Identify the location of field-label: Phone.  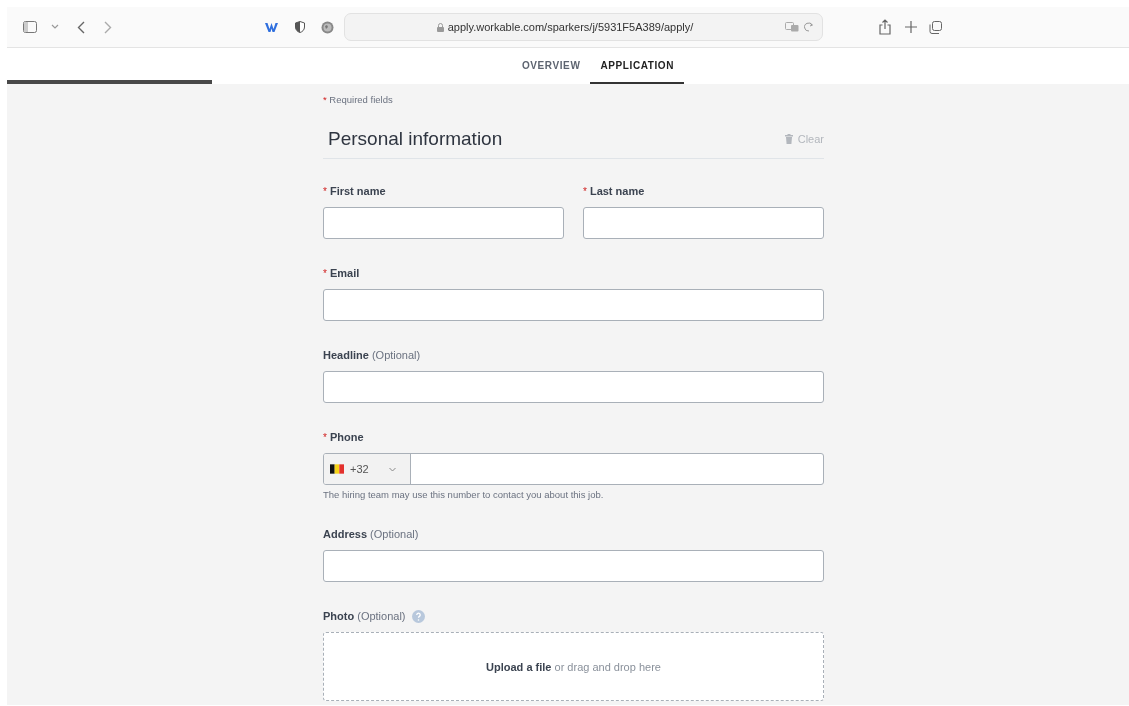
(346, 437).